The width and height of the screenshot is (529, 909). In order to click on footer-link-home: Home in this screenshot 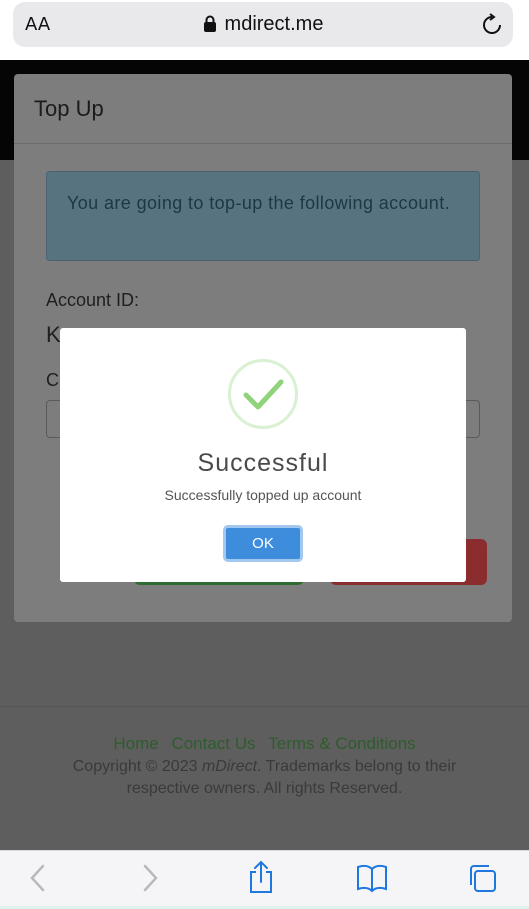, I will do `click(135, 743)`.